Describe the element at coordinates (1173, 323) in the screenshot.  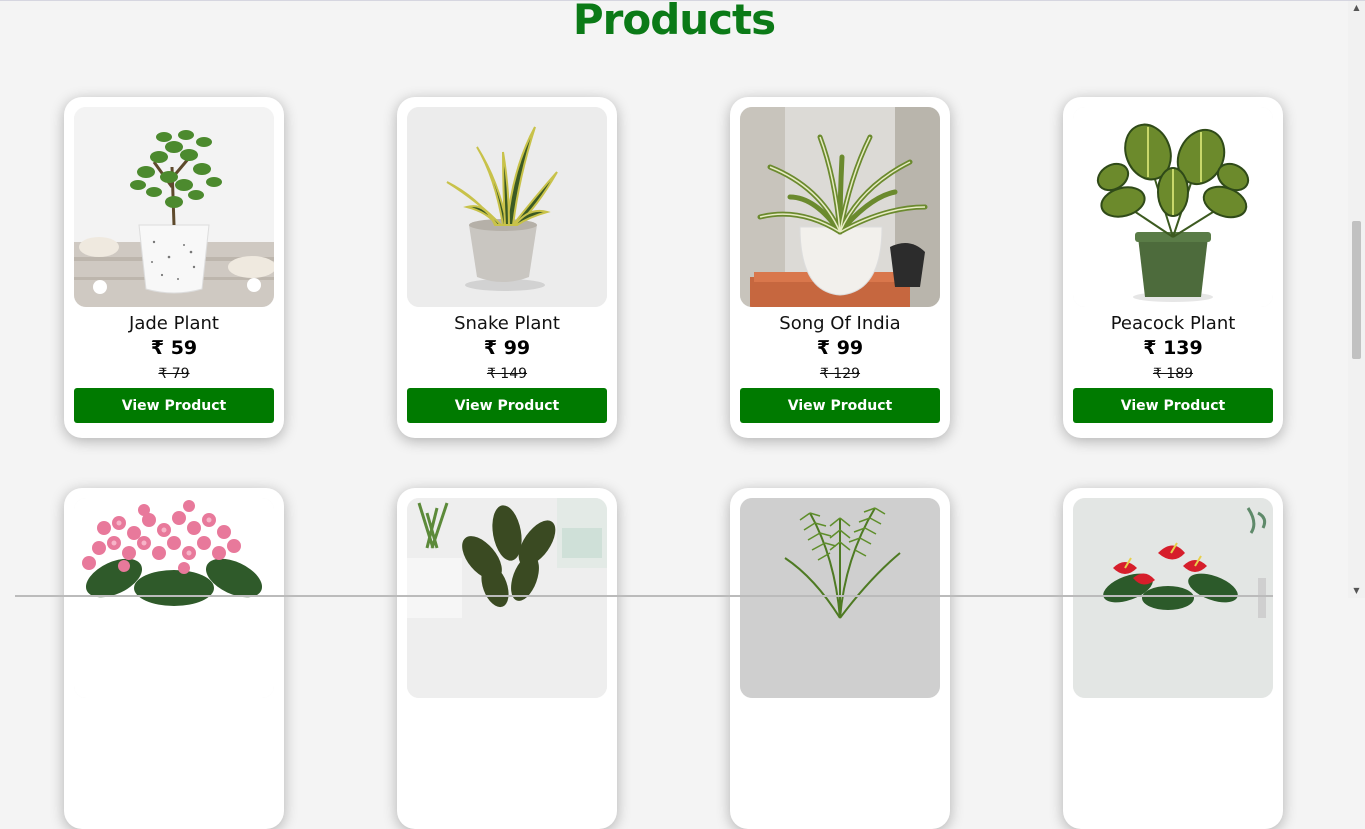
I see `product-name: Peacock Plant` at that location.